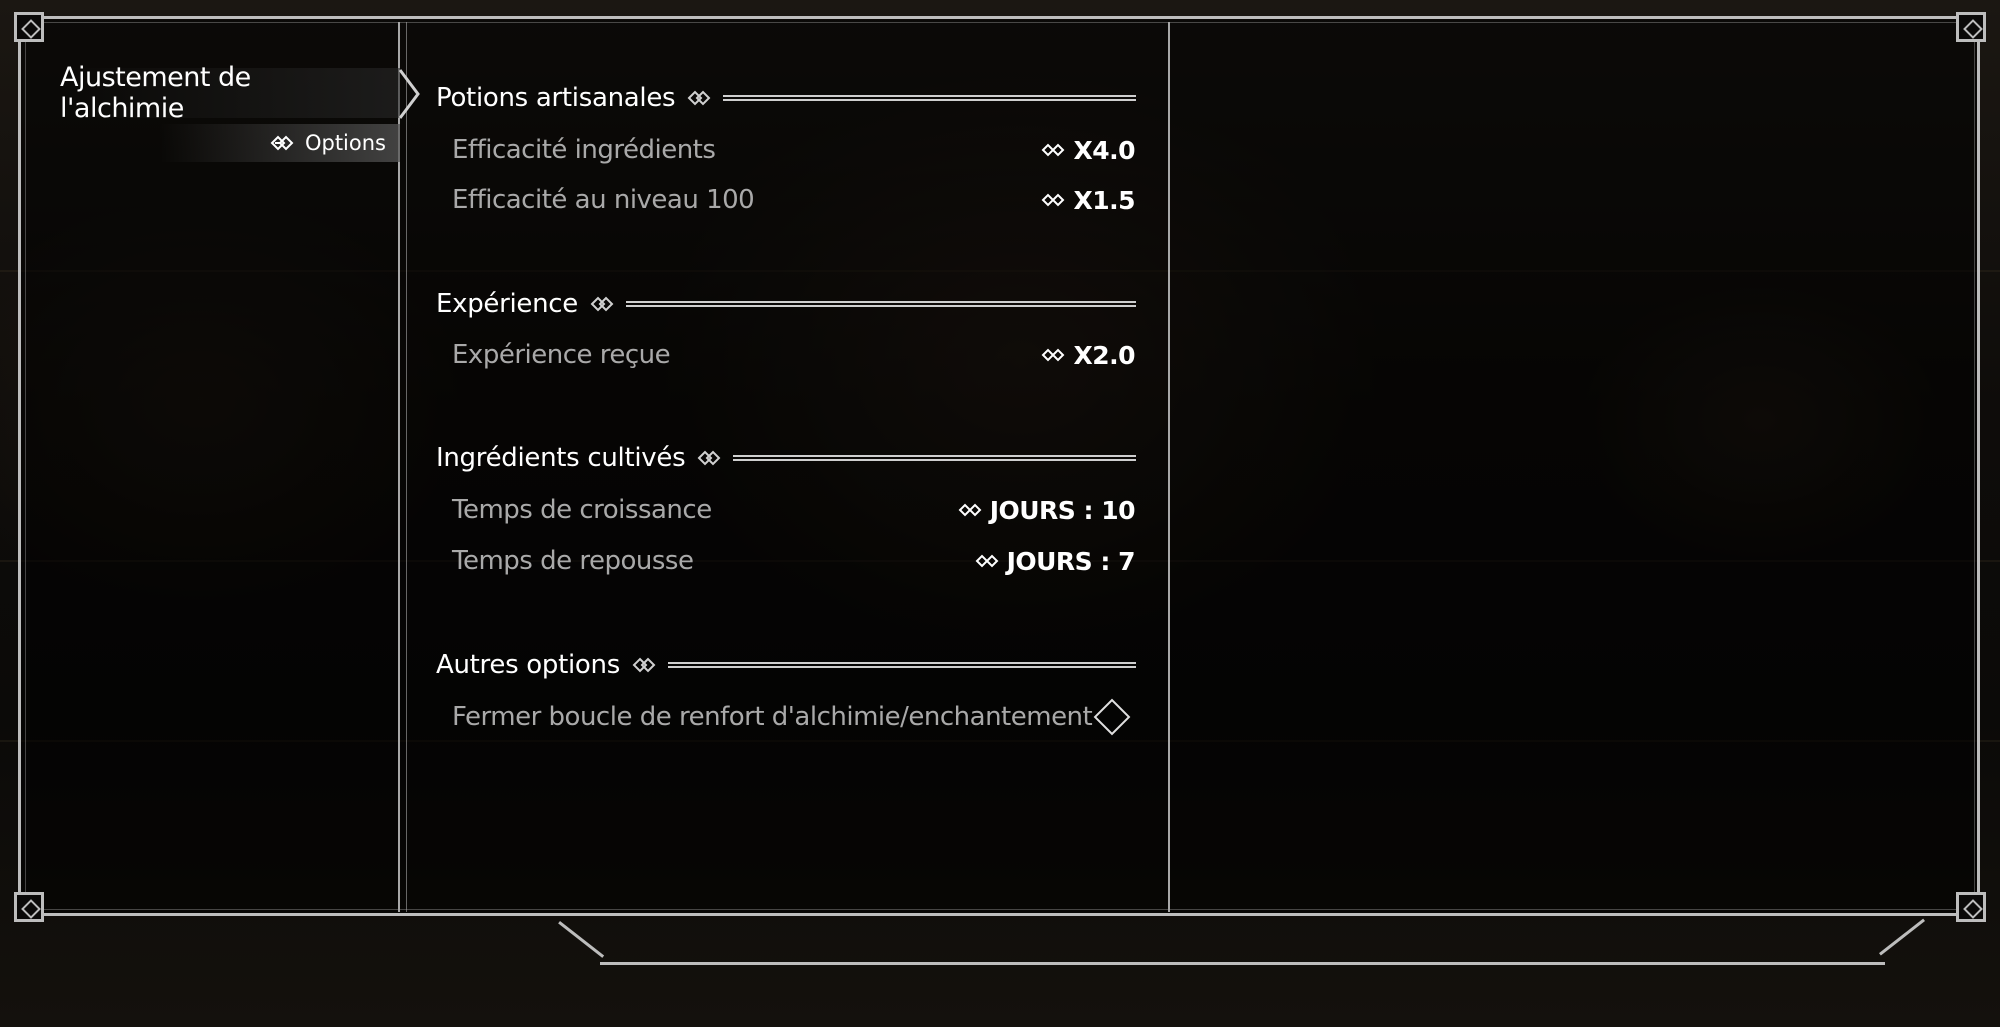 This screenshot has width=2000, height=1027. I want to click on option-value: X1.5, so click(1088, 200).